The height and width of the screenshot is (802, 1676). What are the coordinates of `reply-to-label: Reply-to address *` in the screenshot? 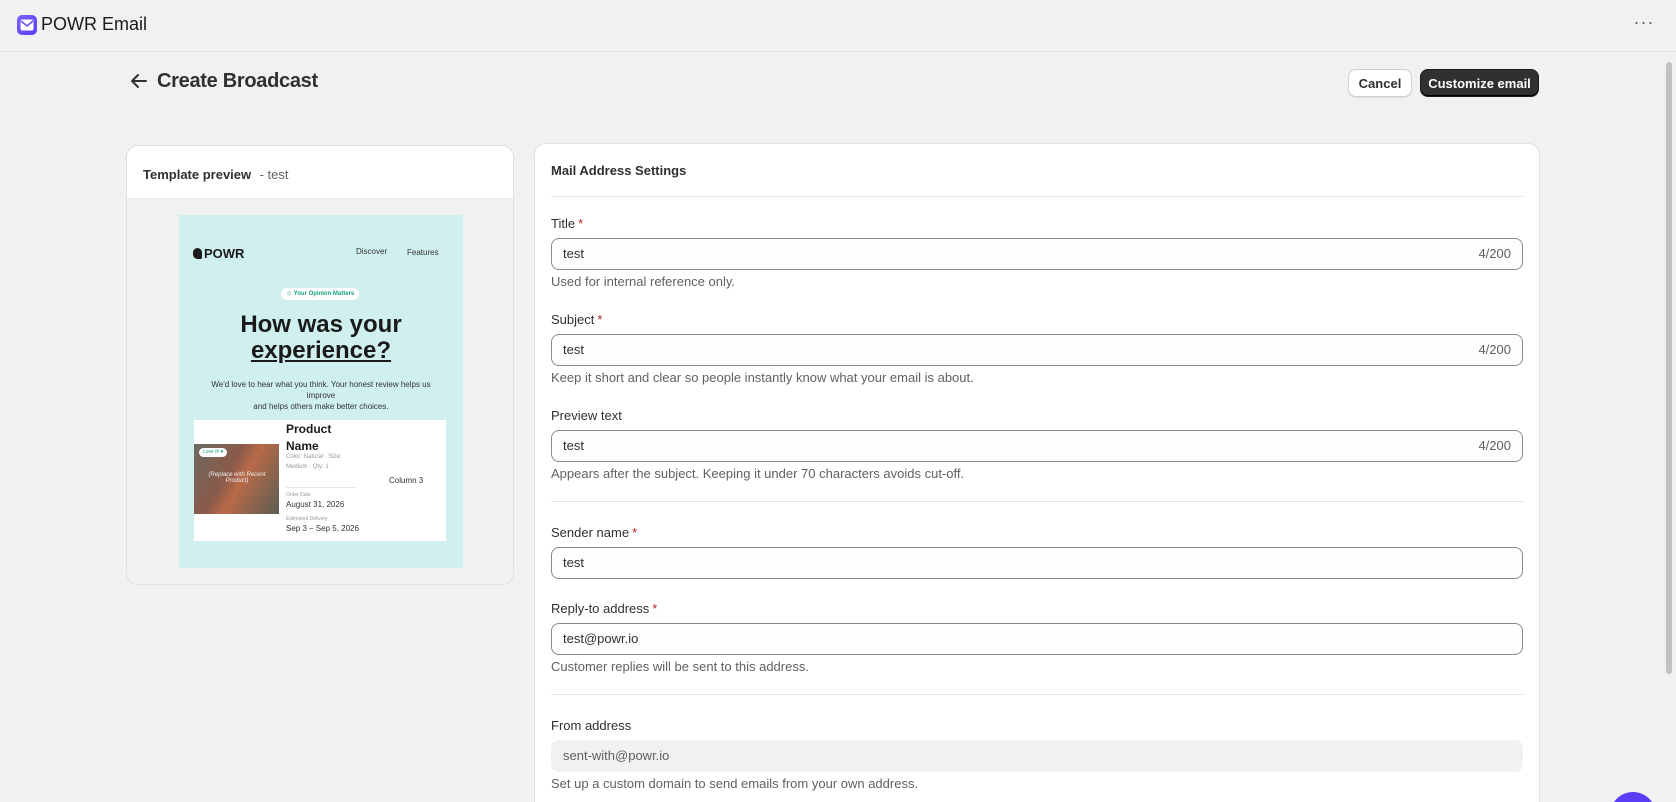 It's located at (604, 608).